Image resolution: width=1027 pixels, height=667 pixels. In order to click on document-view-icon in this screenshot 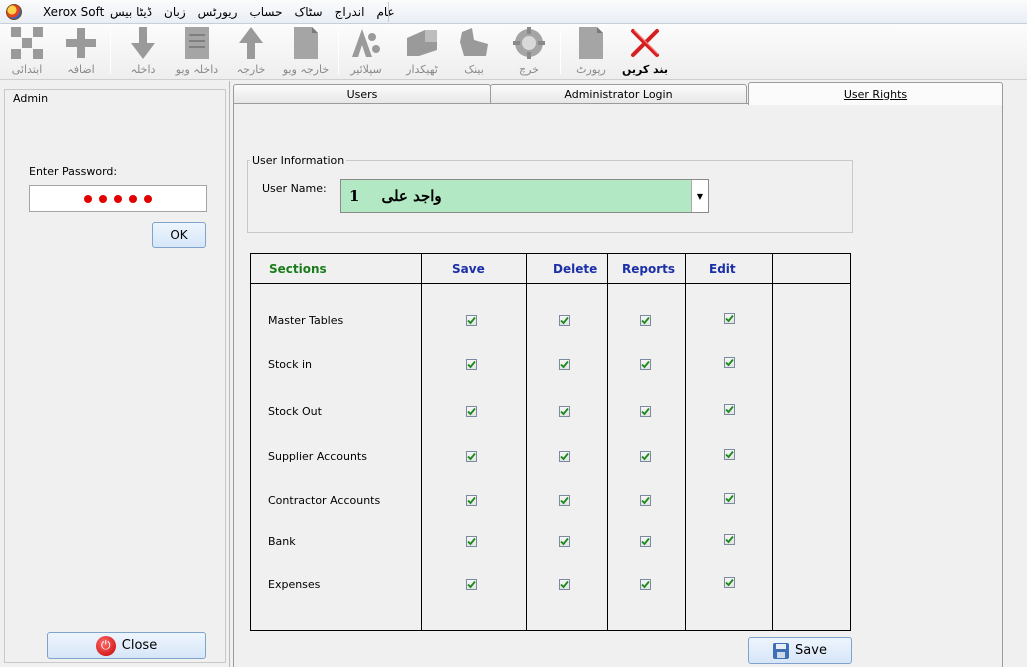, I will do `click(197, 43)`.